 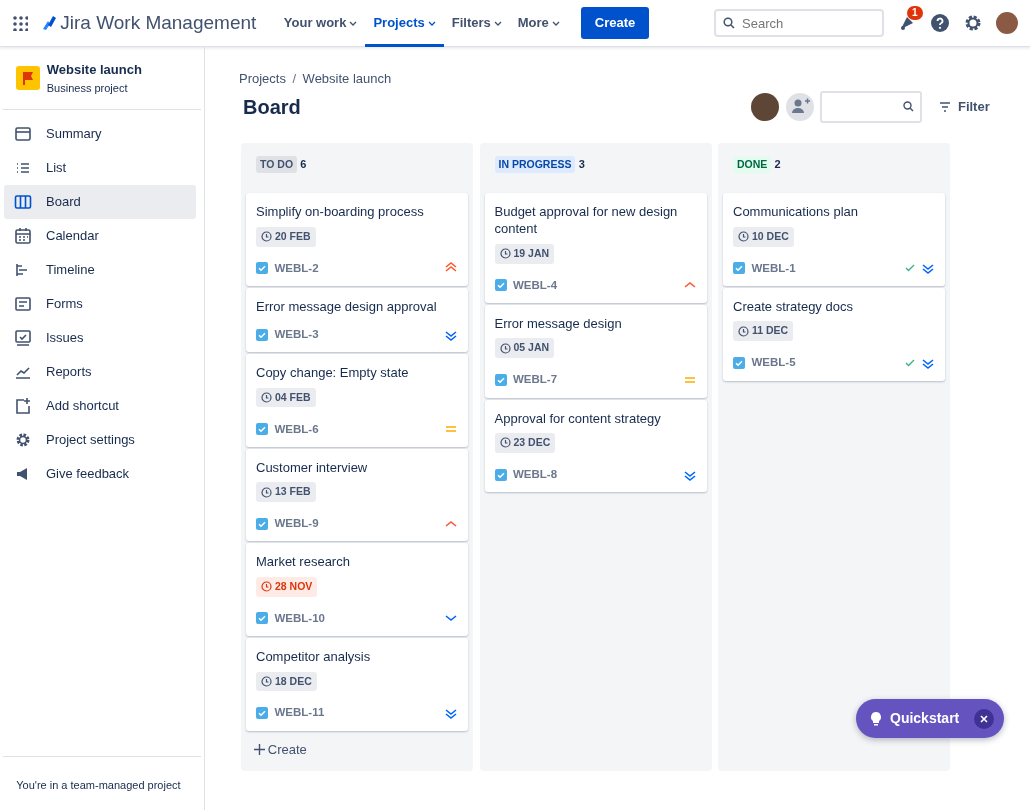 What do you see at coordinates (357, 320) in the screenshot?
I see `task-card: Error message design approval WEBL-3` at bounding box center [357, 320].